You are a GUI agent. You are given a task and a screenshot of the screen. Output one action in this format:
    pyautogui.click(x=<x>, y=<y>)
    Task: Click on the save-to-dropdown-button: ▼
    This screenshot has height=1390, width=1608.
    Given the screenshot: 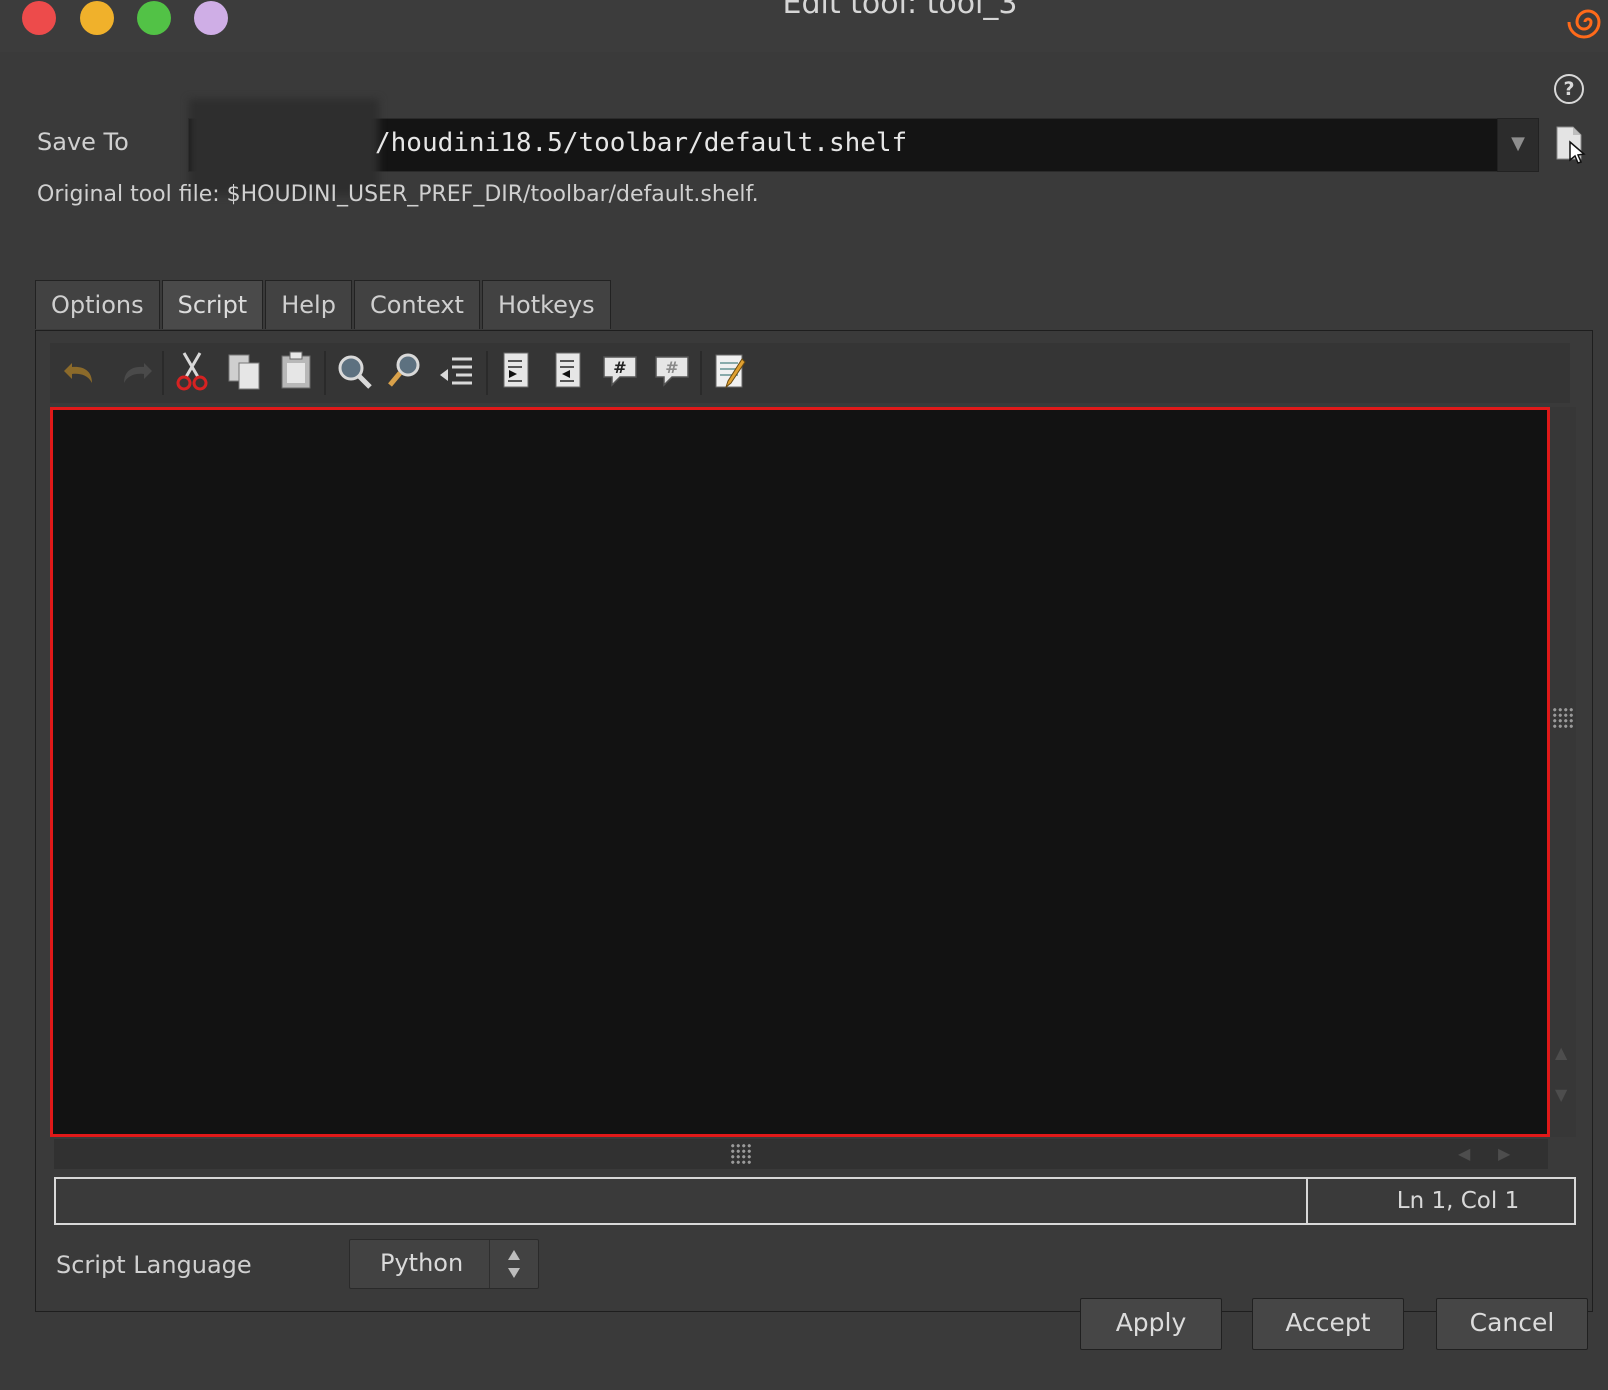 What is the action you would take?
    pyautogui.click(x=1518, y=145)
    